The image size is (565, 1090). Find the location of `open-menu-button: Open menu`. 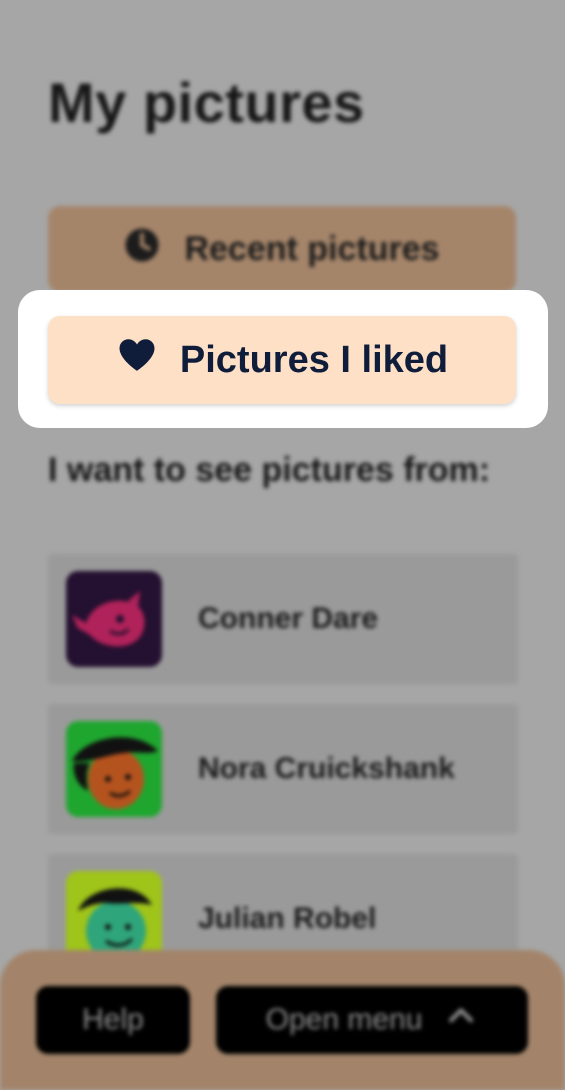

open-menu-button: Open menu is located at coordinates (372, 1020).